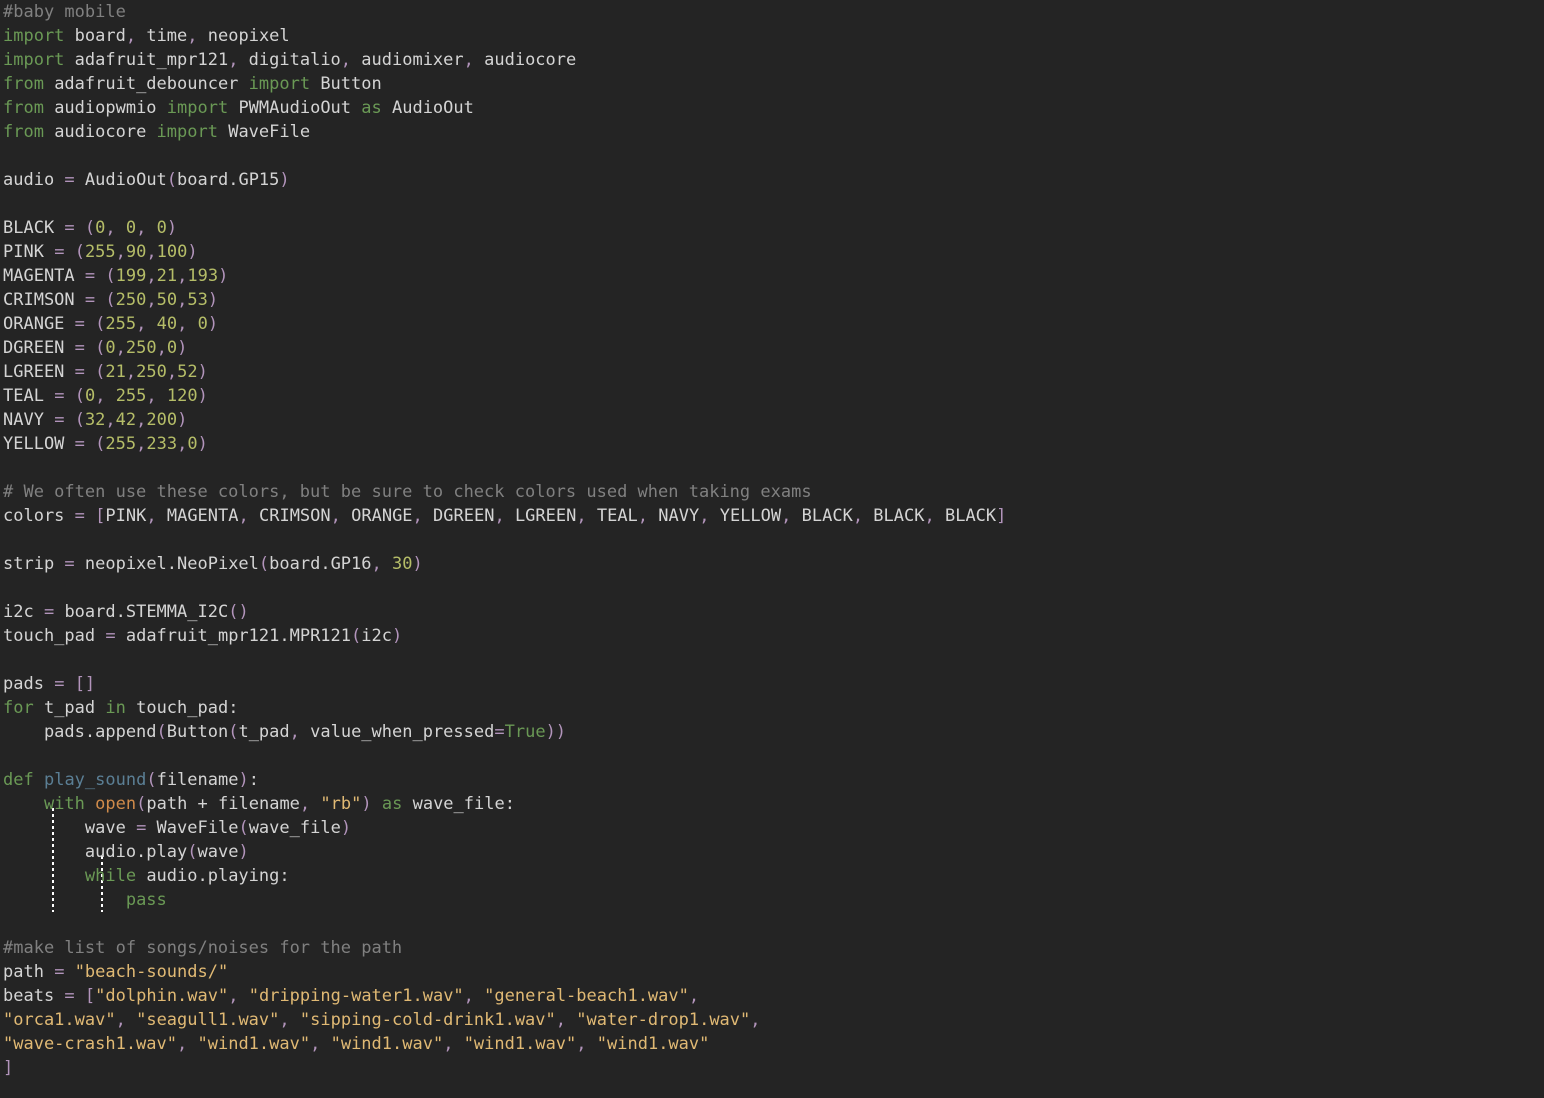 The width and height of the screenshot is (1544, 1098). What do you see at coordinates (39, 348) in the screenshot?
I see `code-token: DGREEN` at bounding box center [39, 348].